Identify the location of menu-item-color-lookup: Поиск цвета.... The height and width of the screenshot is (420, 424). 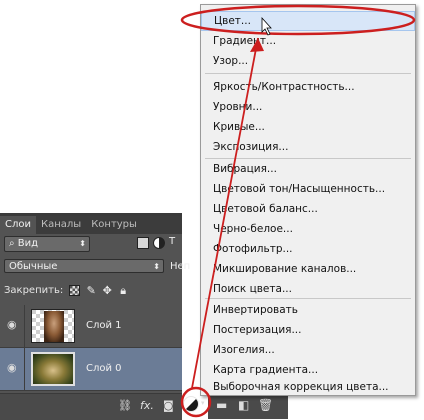
(308, 289).